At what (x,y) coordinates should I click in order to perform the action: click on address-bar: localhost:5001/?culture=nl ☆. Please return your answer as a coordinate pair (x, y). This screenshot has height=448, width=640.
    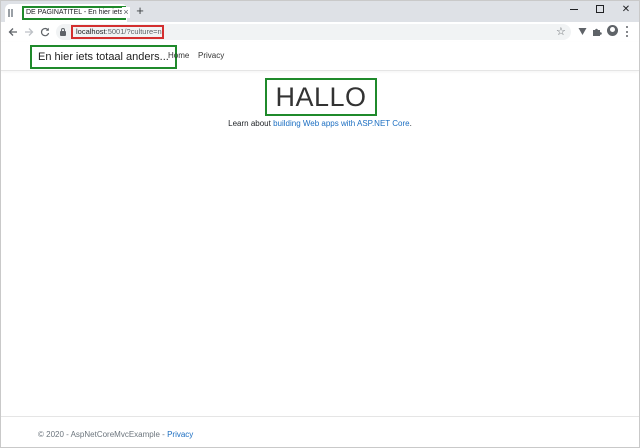
    Looking at the image, I should click on (313, 32).